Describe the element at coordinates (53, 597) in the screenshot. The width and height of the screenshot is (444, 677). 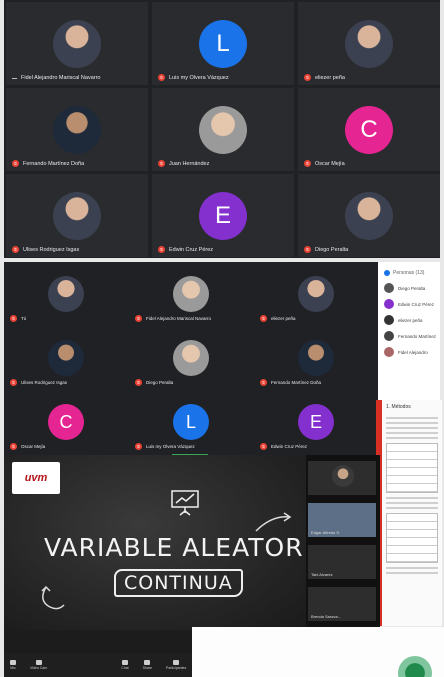
I see `circle-arrow-doodle-icon` at that location.